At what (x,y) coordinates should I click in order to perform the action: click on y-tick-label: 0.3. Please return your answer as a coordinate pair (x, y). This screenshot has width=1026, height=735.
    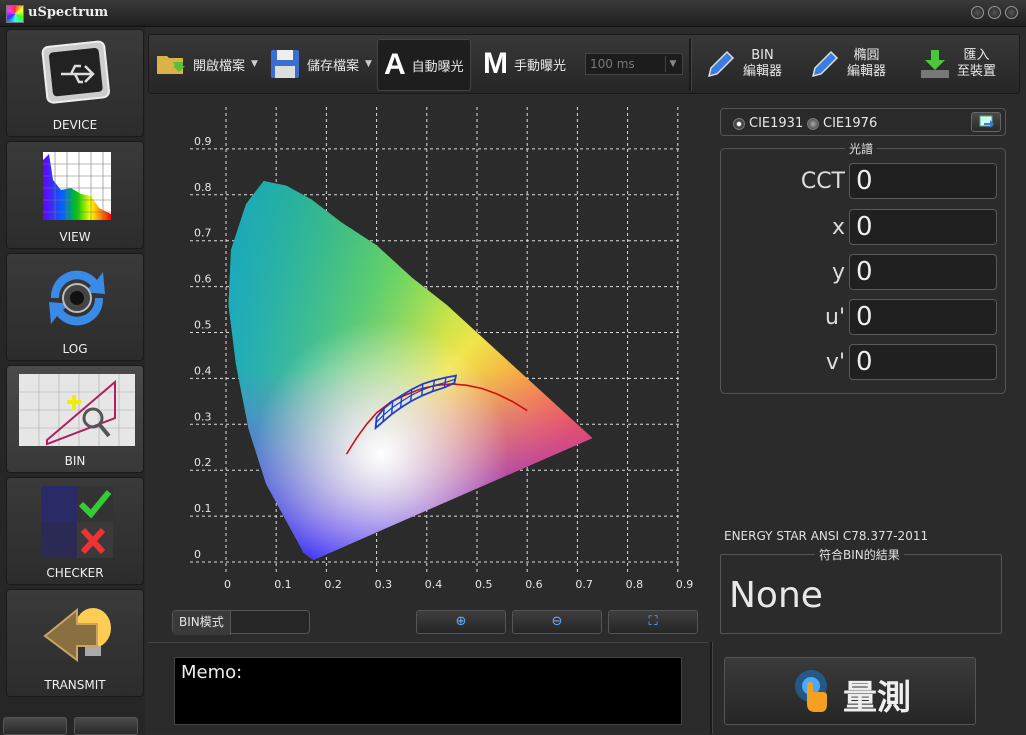
    Looking at the image, I should click on (203, 416).